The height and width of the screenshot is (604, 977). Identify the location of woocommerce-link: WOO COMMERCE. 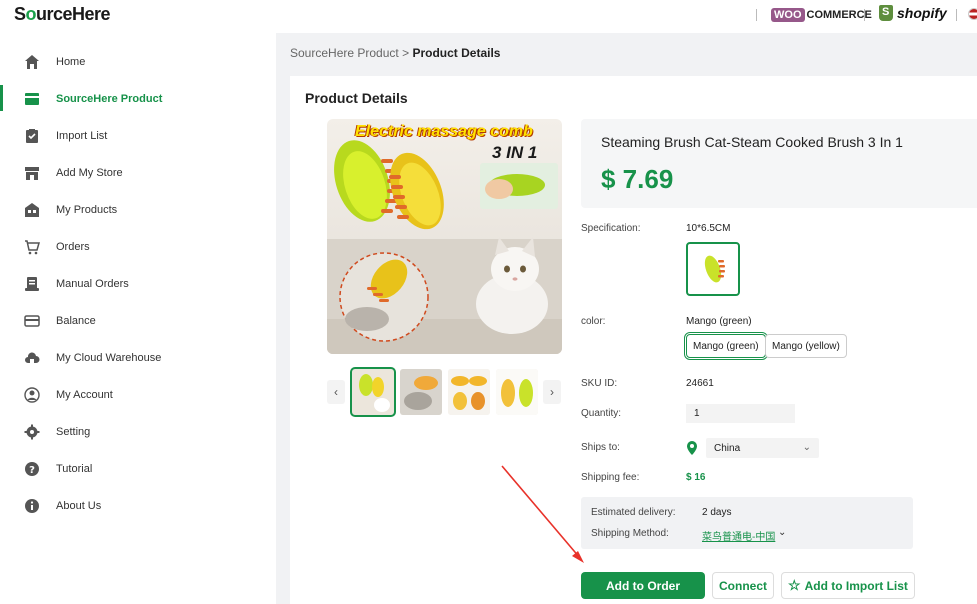
(821, 15).